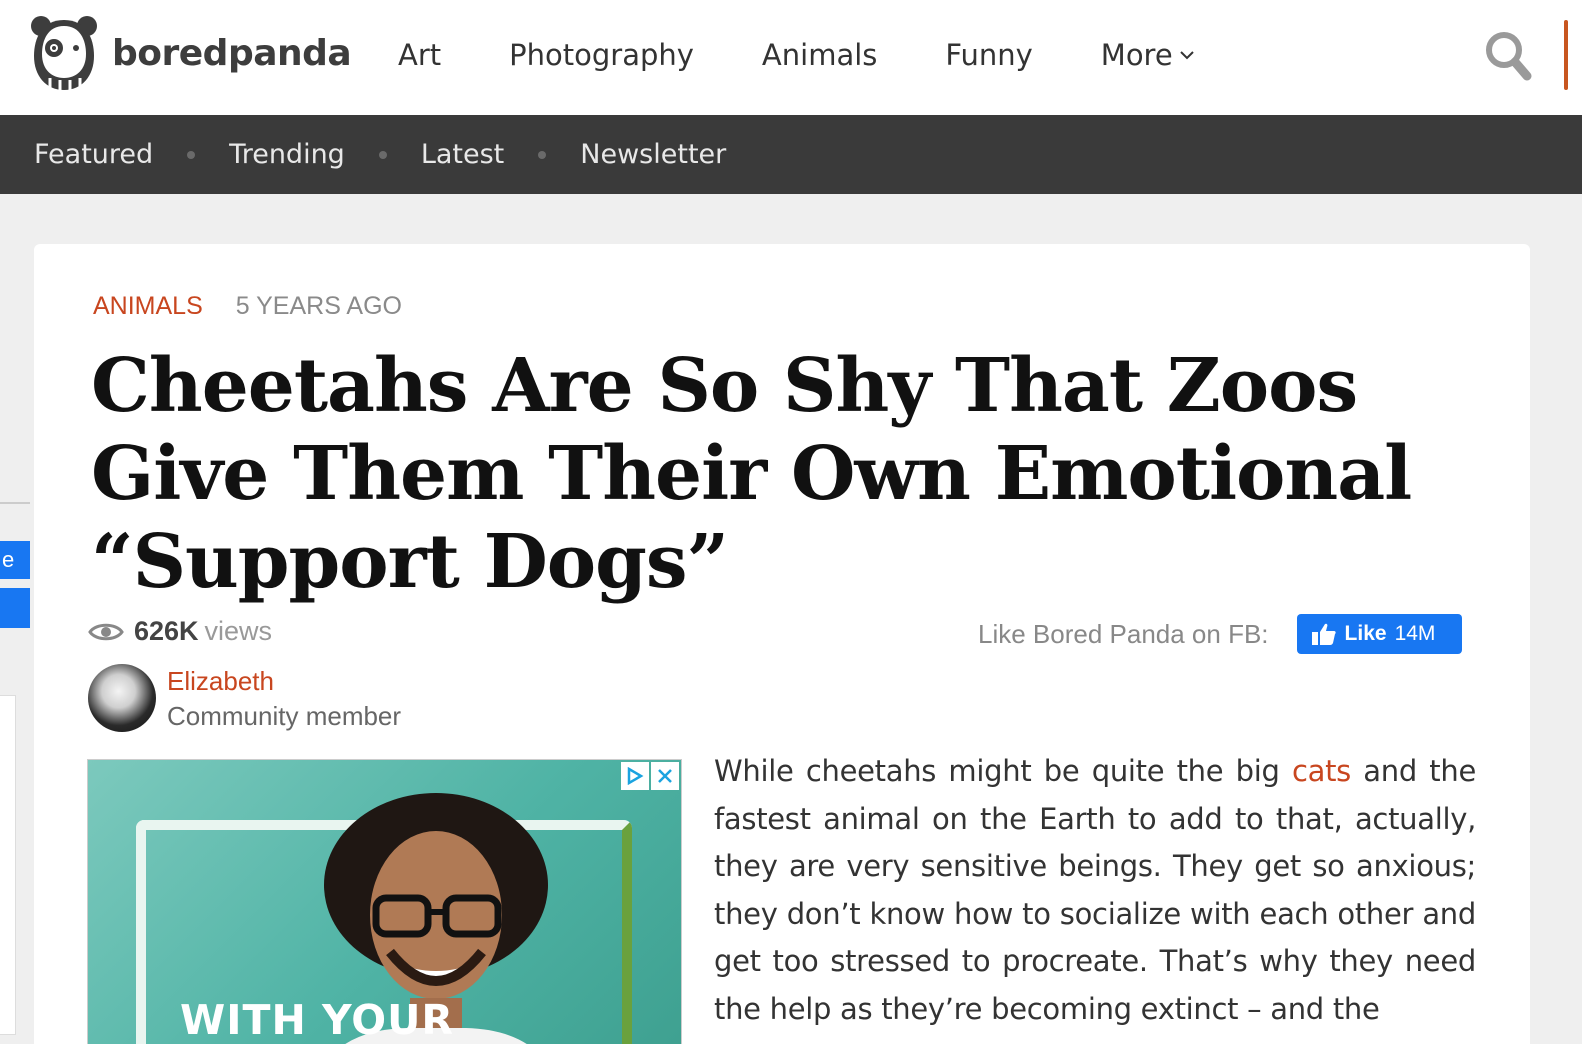 The height and width of the screenshot is (1044, 1582). Describe the element at coordinates (148, 306) in the screenshot. I see `category-link: ANIMALS` at that location.